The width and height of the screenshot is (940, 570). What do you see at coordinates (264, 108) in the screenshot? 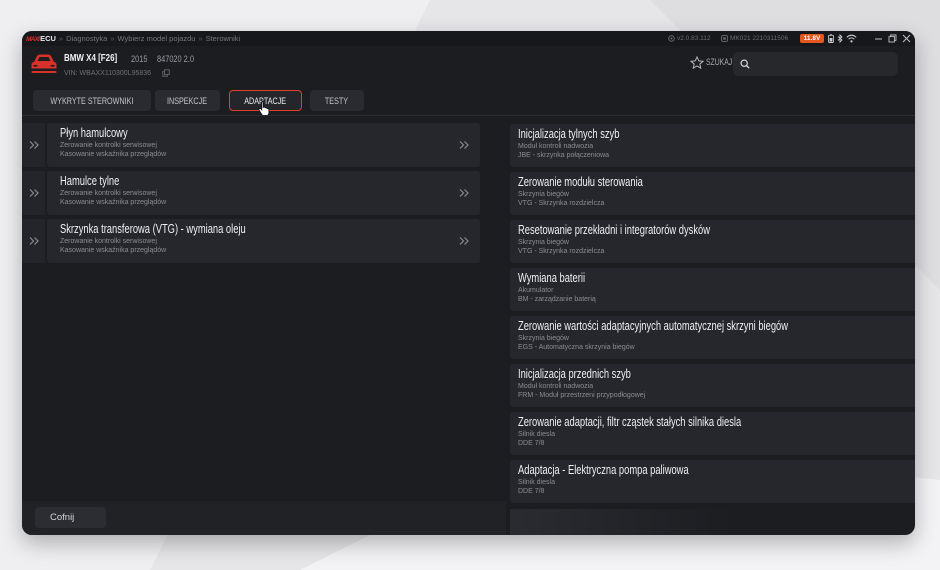
I see `hand-pointer-icon` at bounding box center [264, 108].